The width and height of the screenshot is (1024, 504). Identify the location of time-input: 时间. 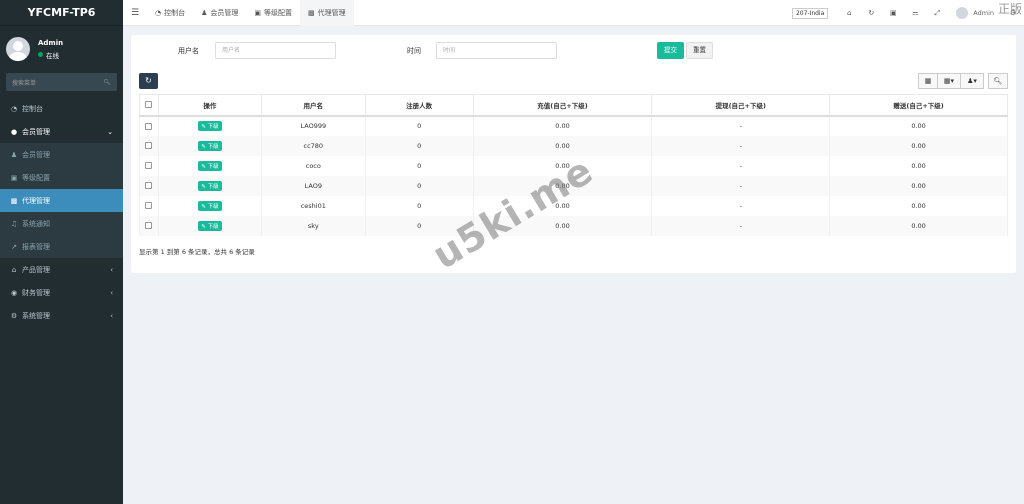
(496, 50).